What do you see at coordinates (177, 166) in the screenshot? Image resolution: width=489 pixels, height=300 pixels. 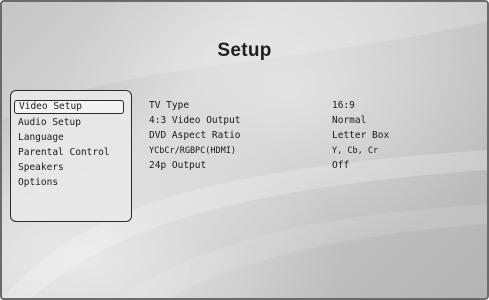 I see `setting-label-24p-output: 24p Output` at bounding box center [177, 166].